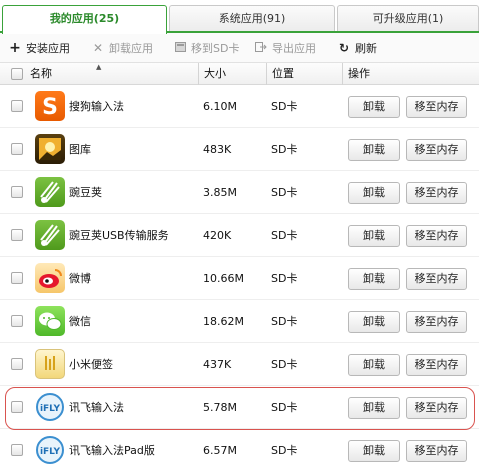 The height and width of the screenshot is (471, 479). I want to click on tab-bar: 我的应用(25) 系统应用(91) 可升级应用(1), so click(239, 17).